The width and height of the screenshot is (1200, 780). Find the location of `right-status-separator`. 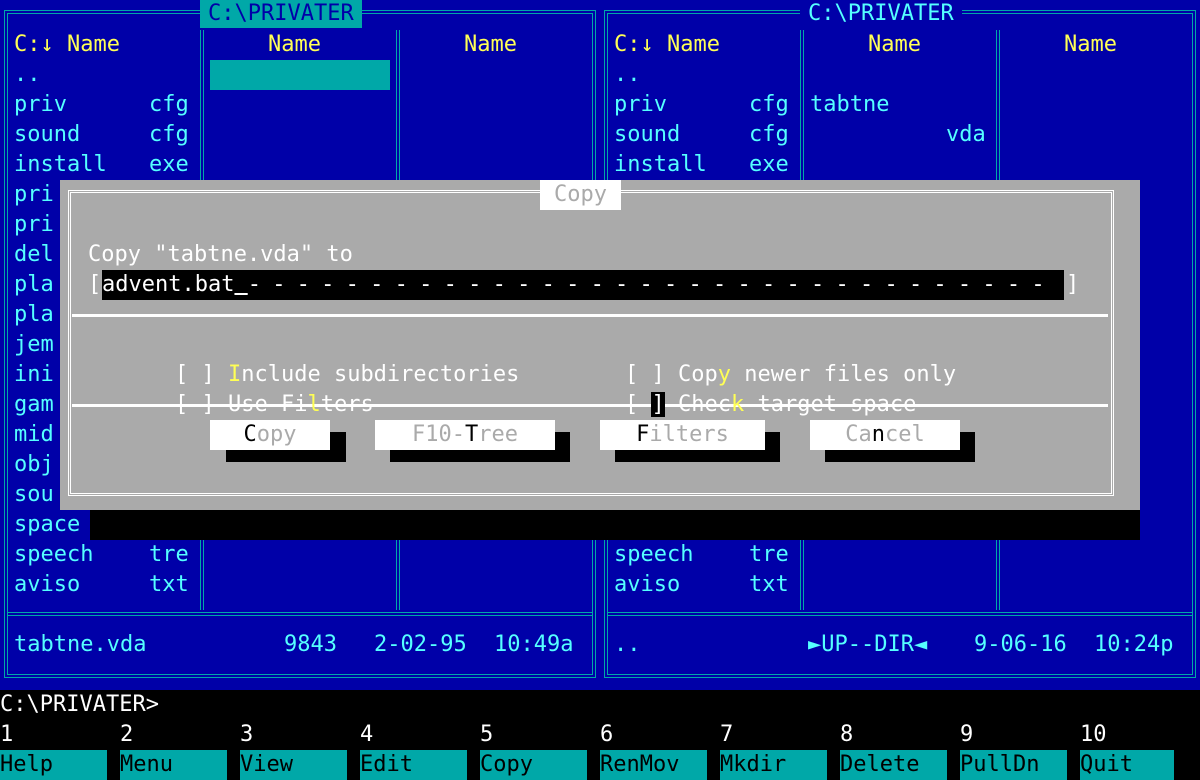

right-status-separator is located at coordinates (900, 614).